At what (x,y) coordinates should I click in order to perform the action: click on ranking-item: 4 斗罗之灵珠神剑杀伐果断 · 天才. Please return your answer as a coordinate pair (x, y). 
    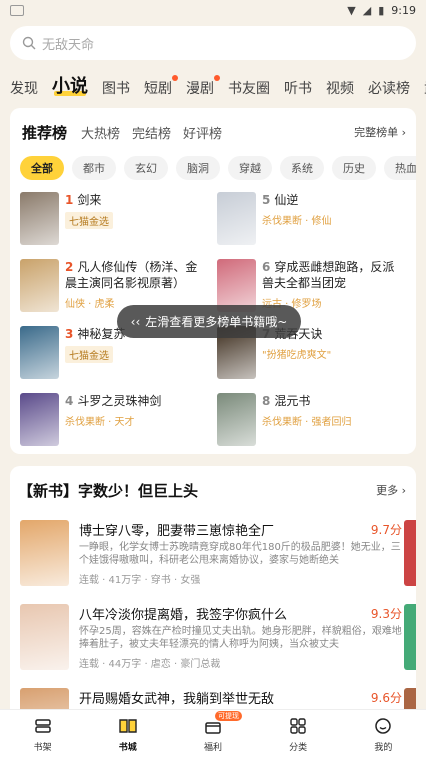
    Looking at the image, I should click on (114, 419).